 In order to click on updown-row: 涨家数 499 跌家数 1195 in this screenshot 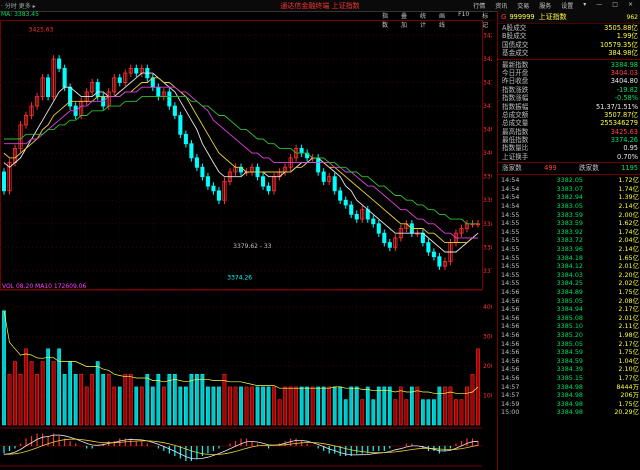, I will do `click(570, 168)`.